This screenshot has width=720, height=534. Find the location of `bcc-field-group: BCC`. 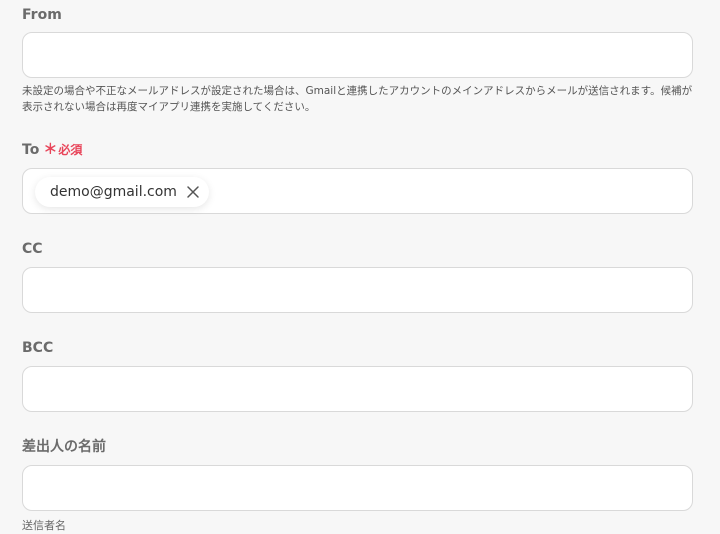

bcc-field-group: BCC is located at coordinates (357, 375).